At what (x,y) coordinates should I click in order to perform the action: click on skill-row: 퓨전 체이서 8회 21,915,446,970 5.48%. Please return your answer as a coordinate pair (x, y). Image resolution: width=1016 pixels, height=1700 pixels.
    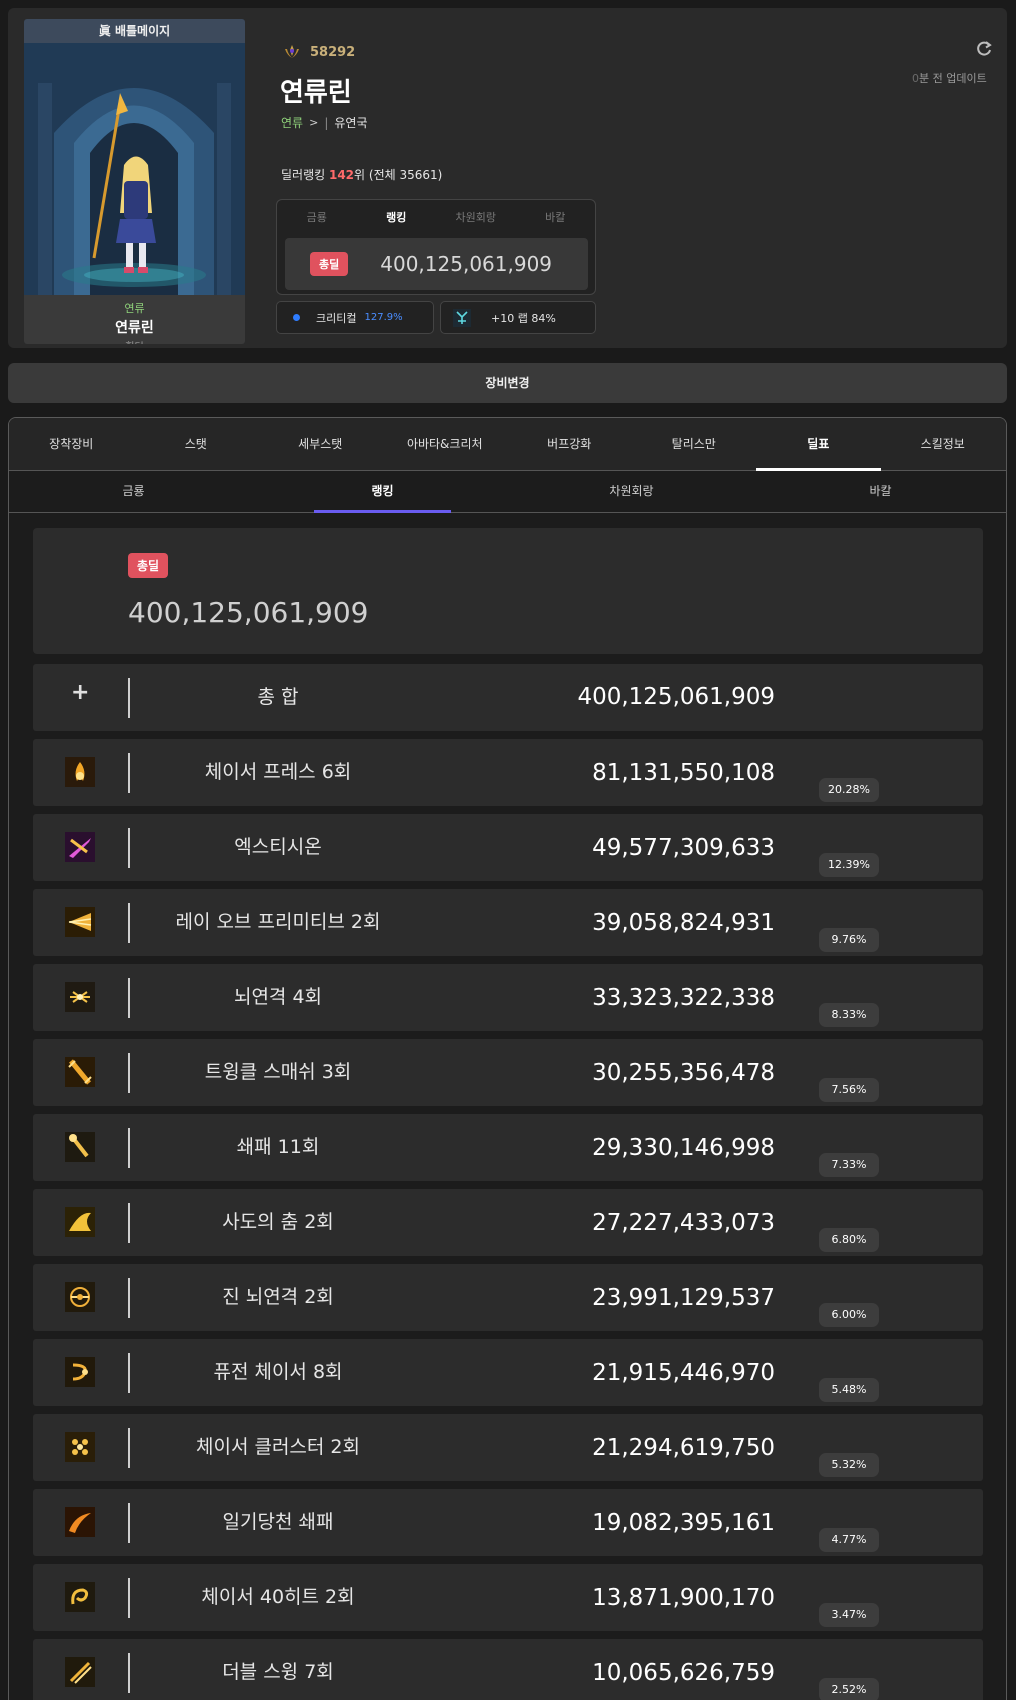
    Looking at the image, I should click on (508, 1372).